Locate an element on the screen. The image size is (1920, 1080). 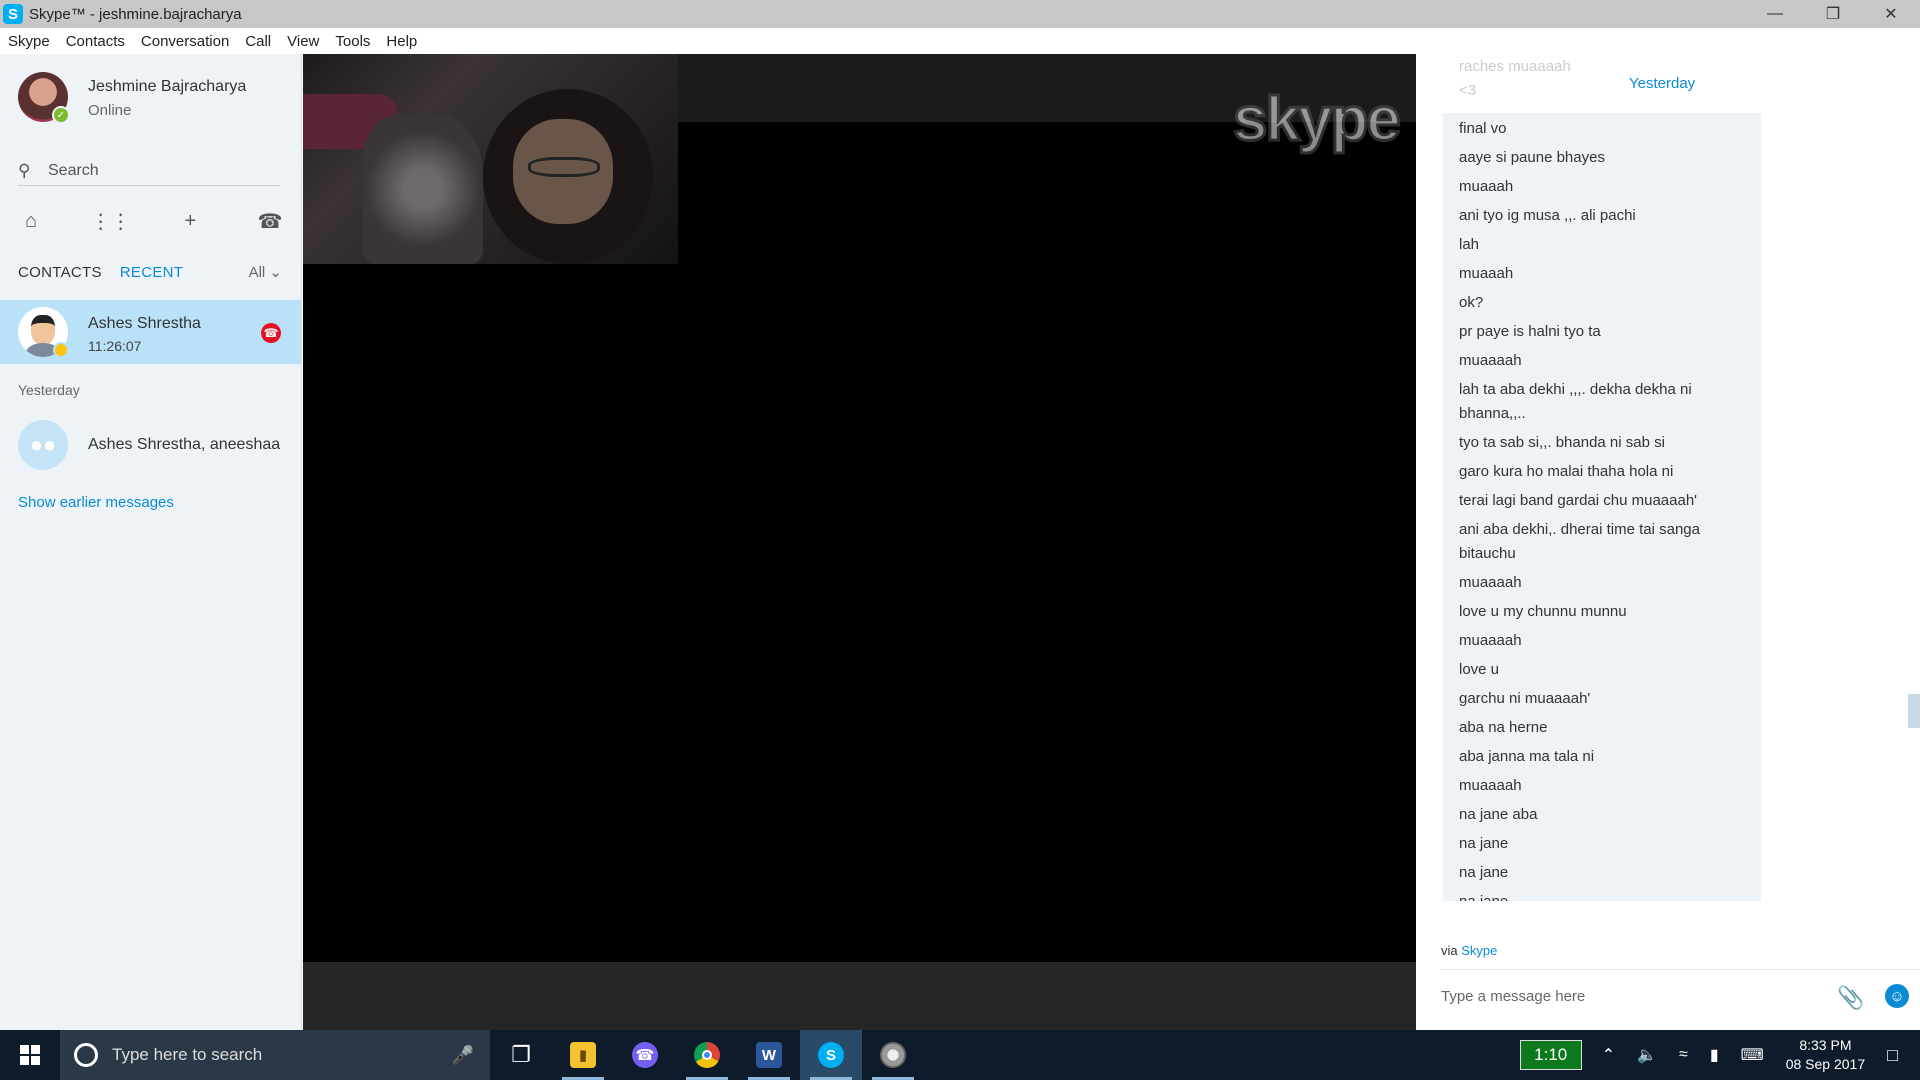
home-icon: ⌂ is located at coordinates (31, 221).